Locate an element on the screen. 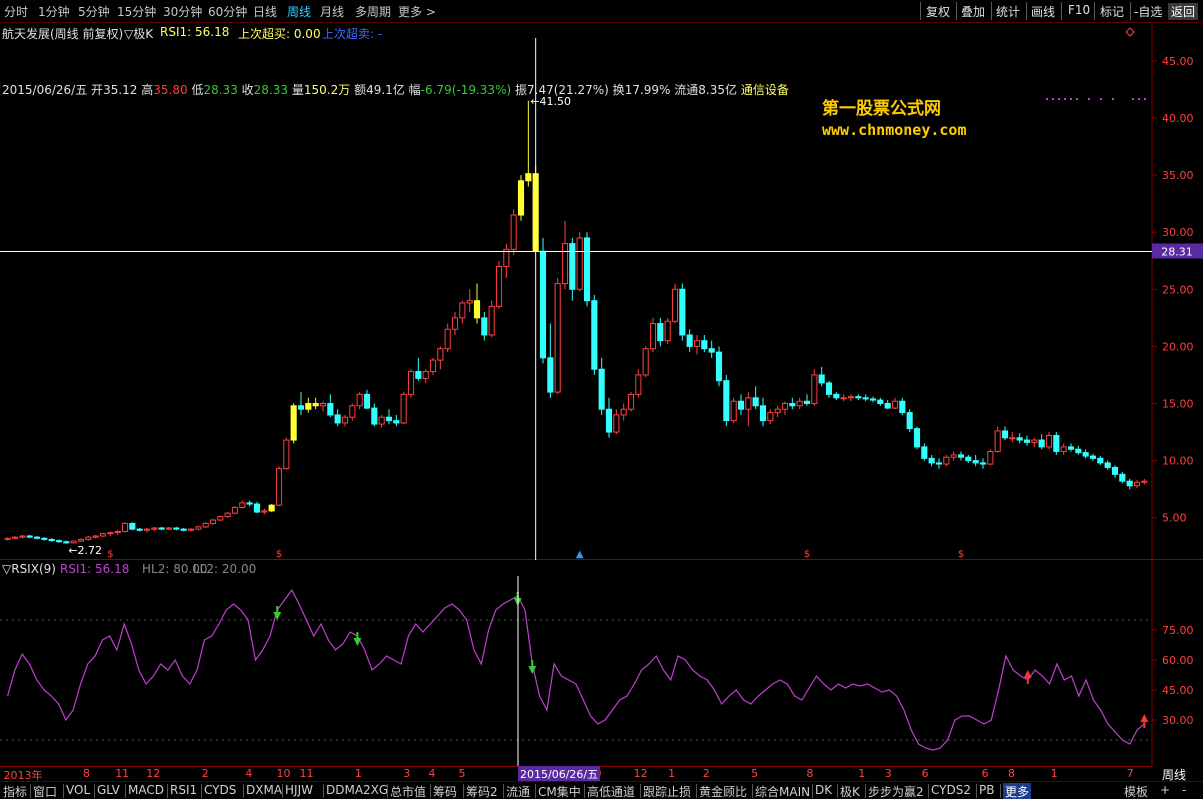  tab-multi: 多周期 is located at coordinates (373, 11).